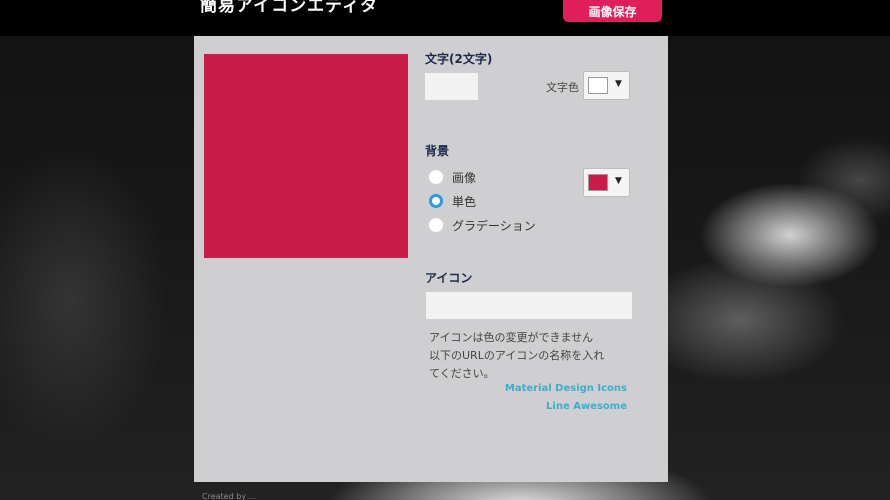 Image resolution: width=890 pixels, height=500 pixels. What do you see at coordinates (462, 373) in the screenshot?
I see `icon-help-text: てください。` at bounding box center [462, 373].